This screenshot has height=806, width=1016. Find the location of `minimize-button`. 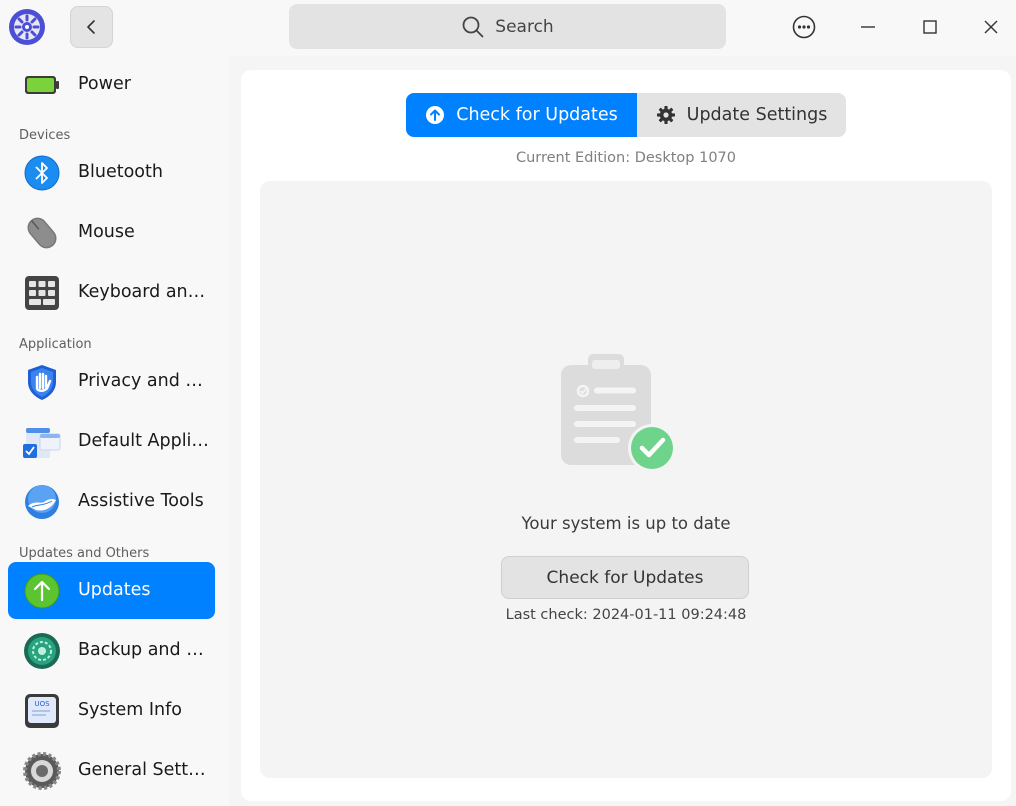

minimize-button is located at coordinates (868, 27).